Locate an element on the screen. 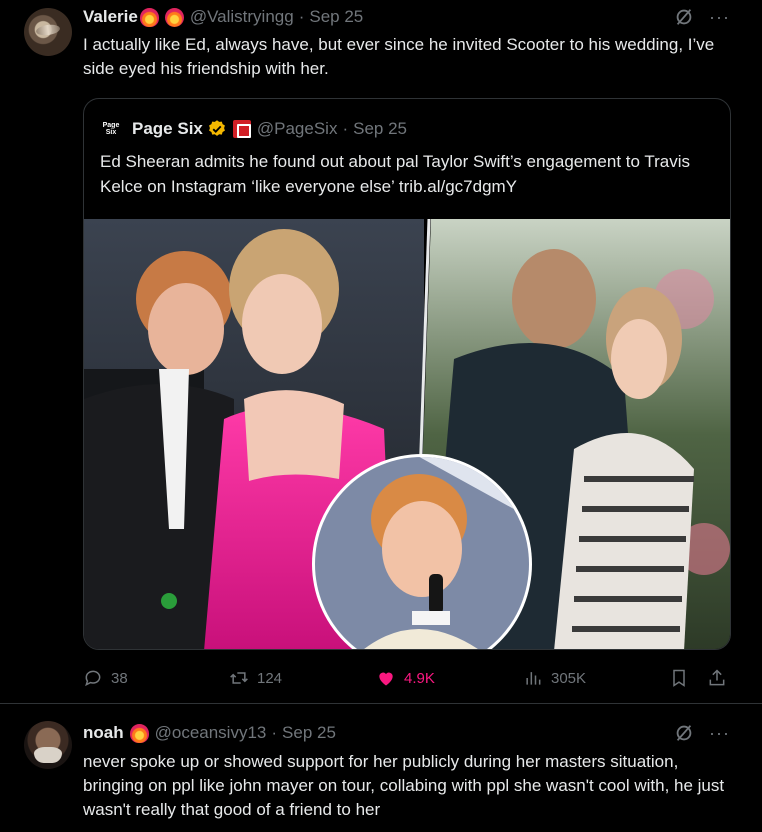 The height and width of the screenshot is (832, 762). author-handle: @Valistryingg is located at coordinates (242, 17).